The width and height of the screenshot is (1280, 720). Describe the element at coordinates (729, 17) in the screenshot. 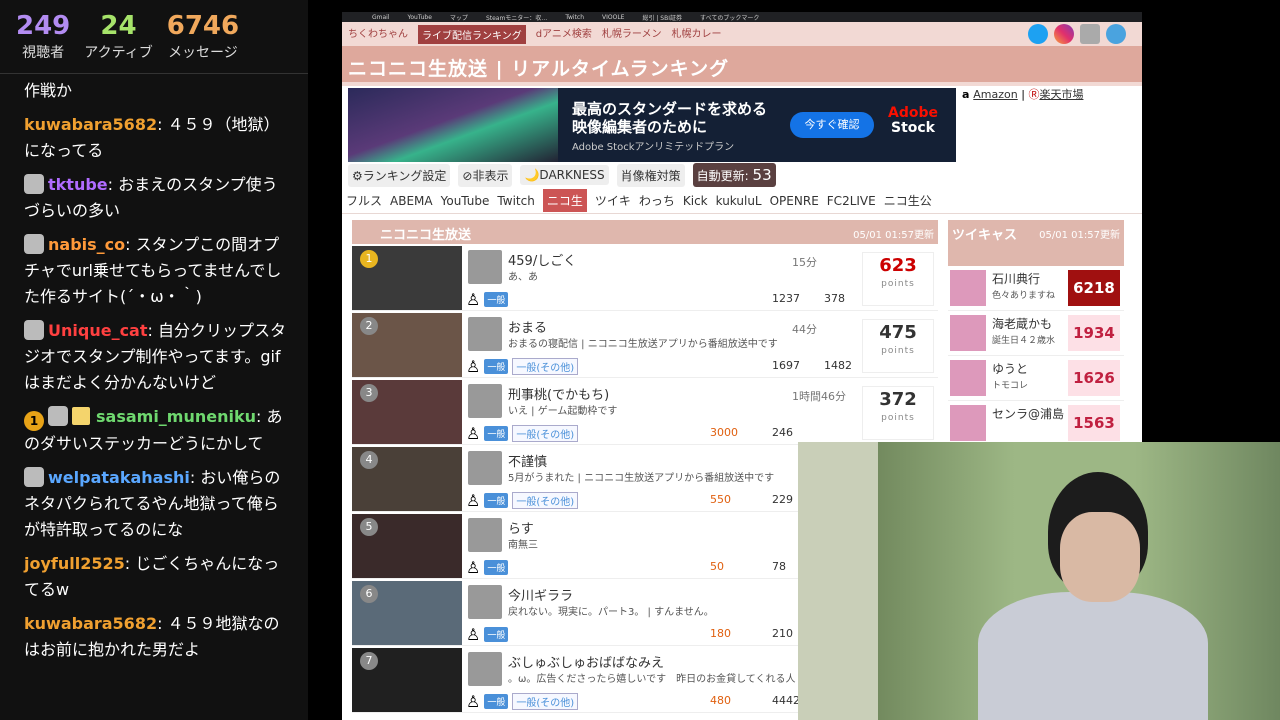

I see `bookmark-item: すべてのブックマーク` at that location.